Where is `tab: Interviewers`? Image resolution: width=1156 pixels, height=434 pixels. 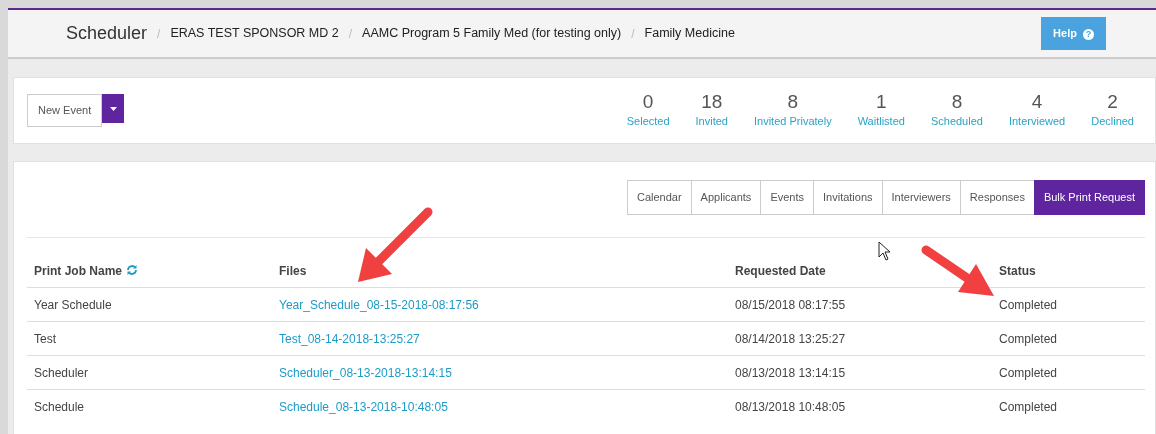 tab: Interviewers is located at coordinates (921, 197).